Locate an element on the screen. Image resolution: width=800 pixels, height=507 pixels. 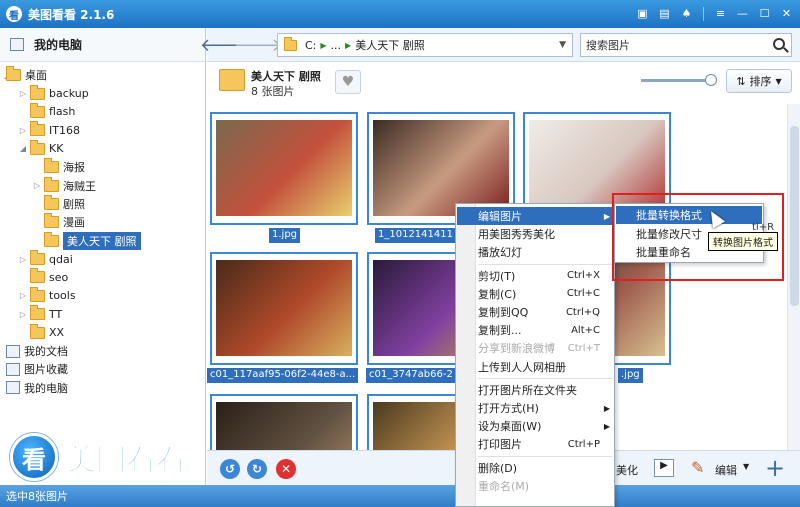
submenu-item: 批量转换格式 is located at coordinates (689, 215).